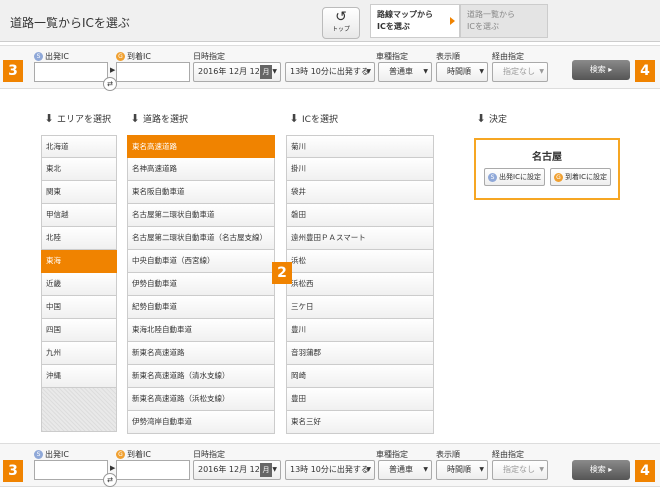 This screenshot has width=660, height=500. Describe the element at coordinates (201, 215) in the screenshot. I see `road-list-item: 名古屋第二環状自動車道` at that location.